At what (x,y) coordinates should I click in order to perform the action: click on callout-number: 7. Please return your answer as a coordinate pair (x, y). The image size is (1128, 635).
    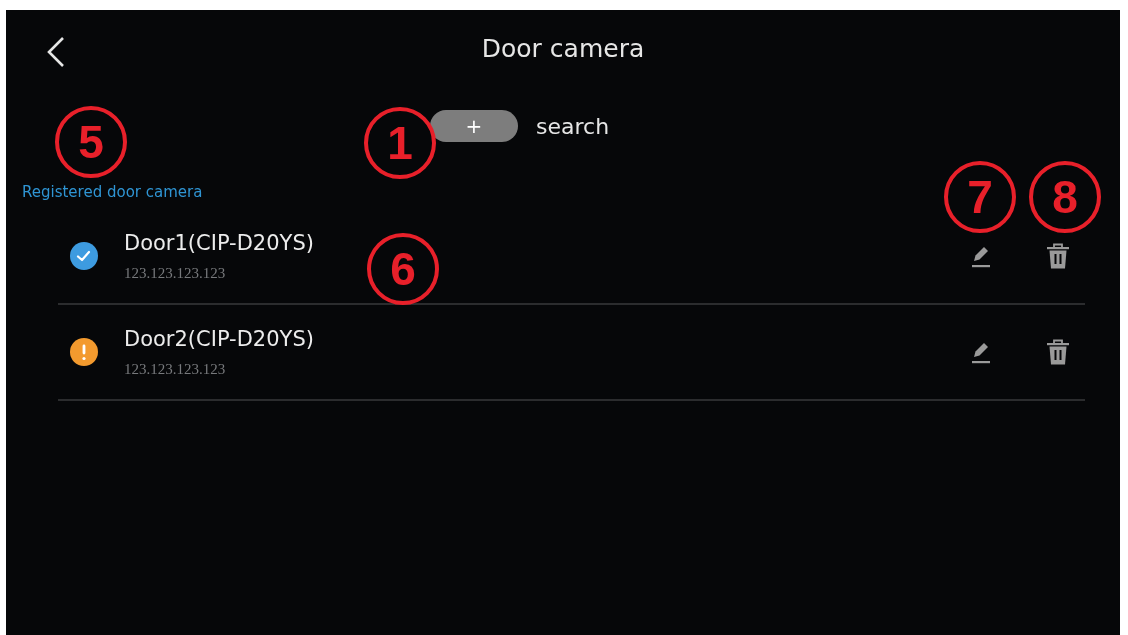
    Looking at the image, I should click on (980, 197).